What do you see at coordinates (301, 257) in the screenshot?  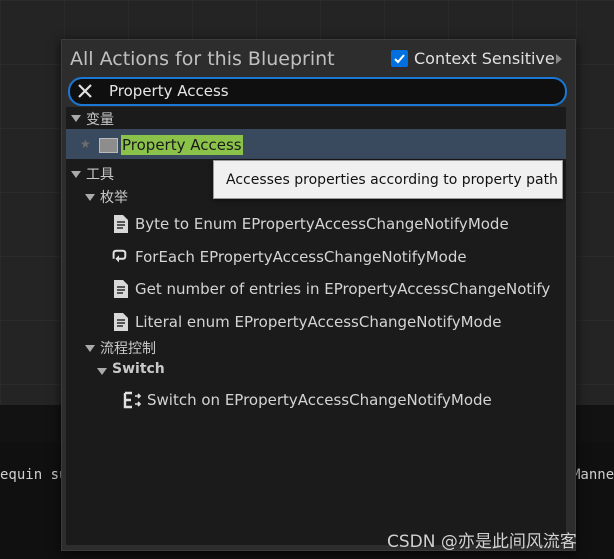 I see `action-item: ForEach EPropertyAccessChangeNotifyMode` at bounding box center [301, 257].